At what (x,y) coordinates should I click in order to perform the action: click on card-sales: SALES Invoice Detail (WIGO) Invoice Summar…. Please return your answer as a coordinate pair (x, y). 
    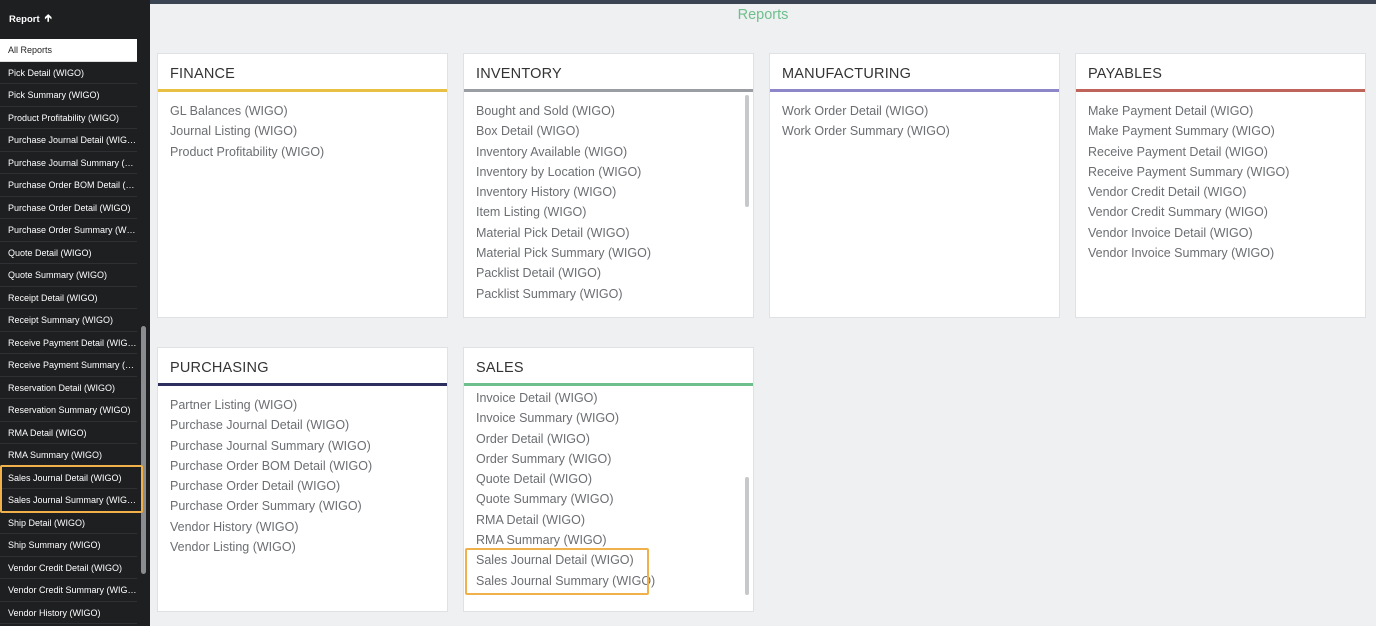
    Looking at the image, I should click on (608, 479).